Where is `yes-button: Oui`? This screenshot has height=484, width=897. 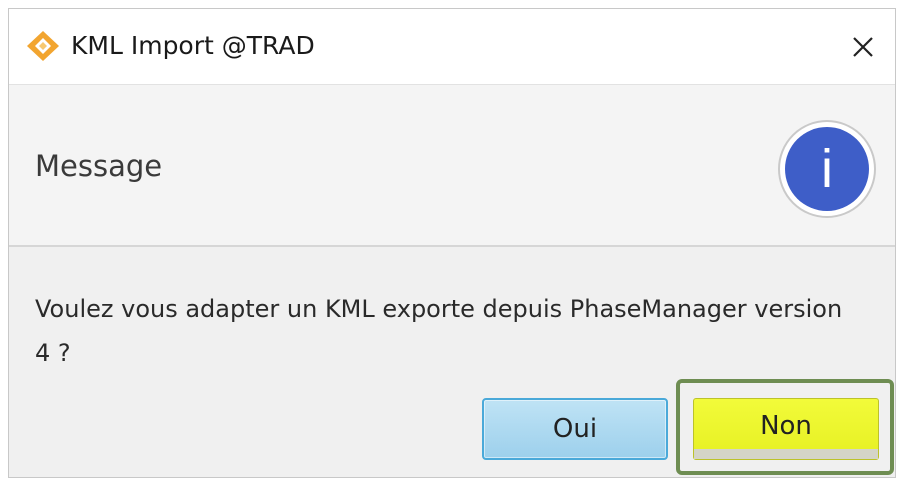 yes-button: Oui is located at coordinates (575, 429).